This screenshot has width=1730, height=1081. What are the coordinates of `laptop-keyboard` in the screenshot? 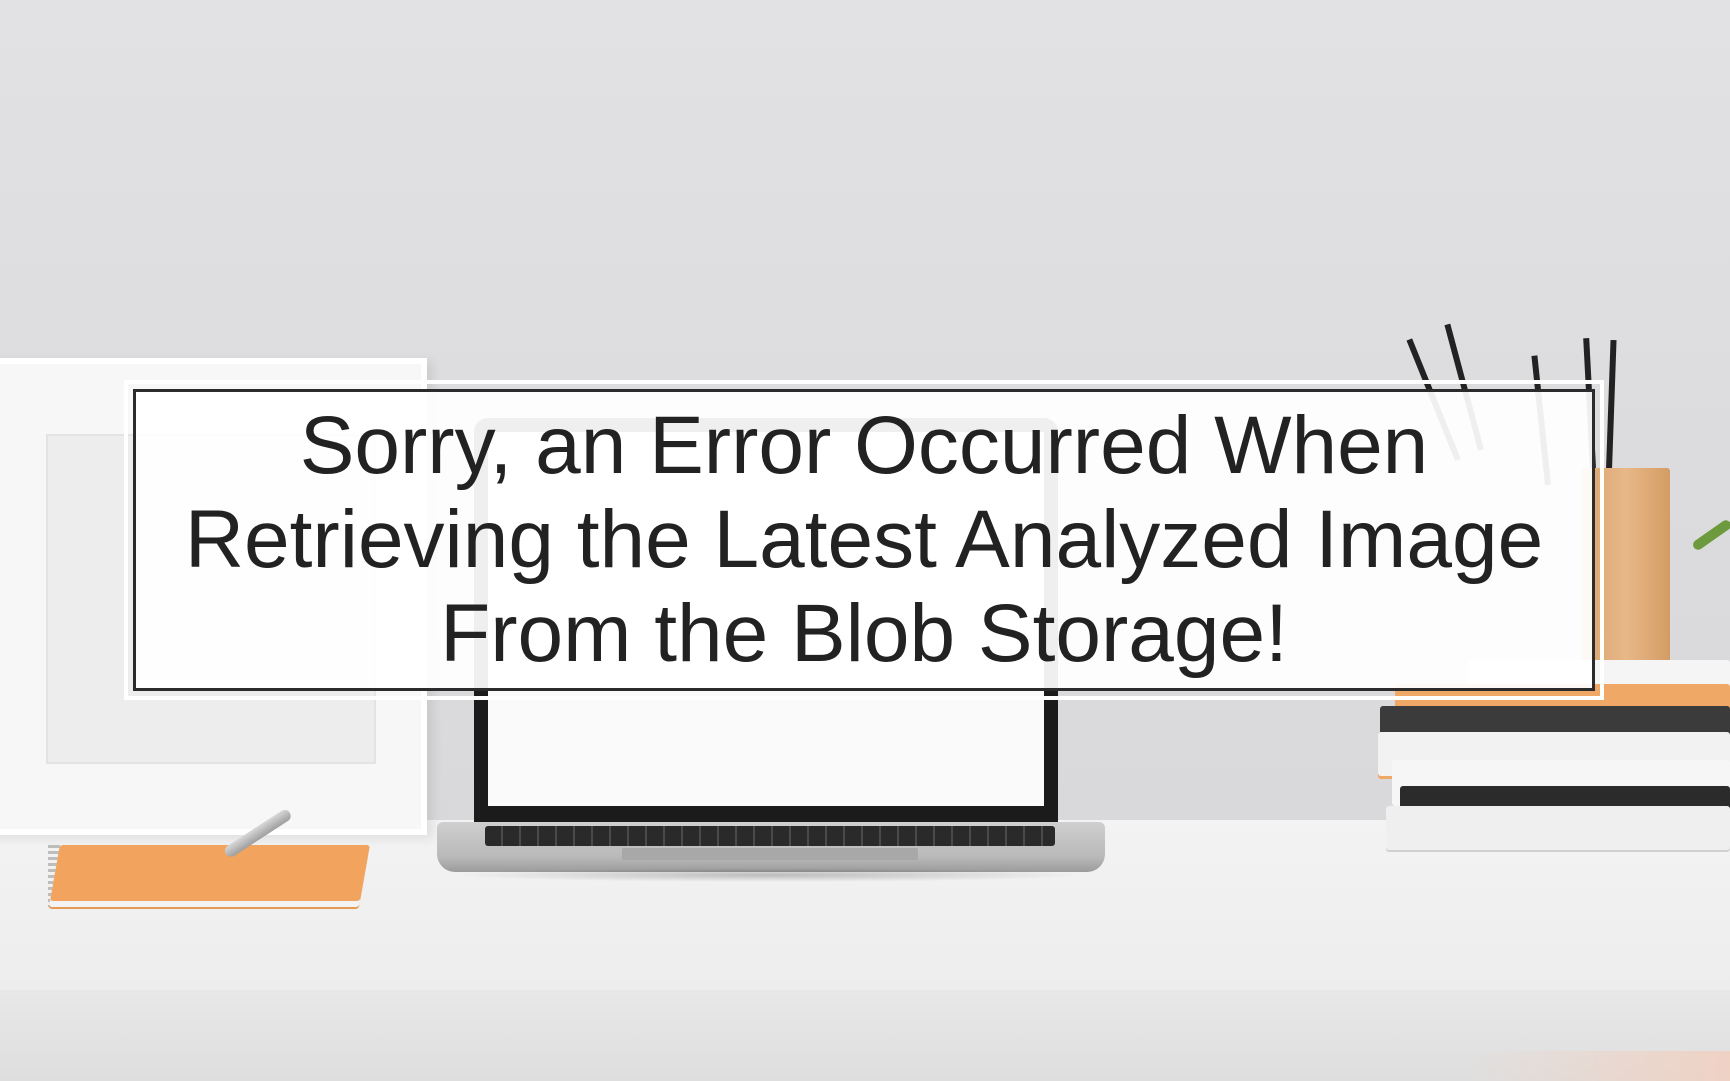 It's located at (770, 836).